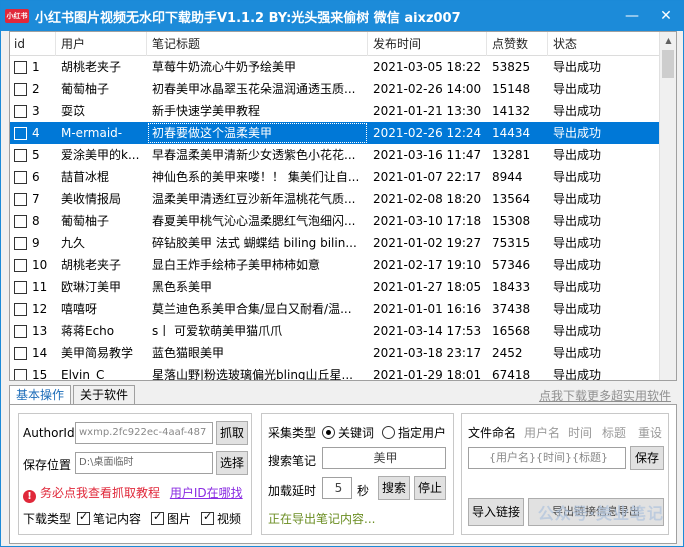  I want to click on naming-opt-user: 用户名, so click(542, 432).